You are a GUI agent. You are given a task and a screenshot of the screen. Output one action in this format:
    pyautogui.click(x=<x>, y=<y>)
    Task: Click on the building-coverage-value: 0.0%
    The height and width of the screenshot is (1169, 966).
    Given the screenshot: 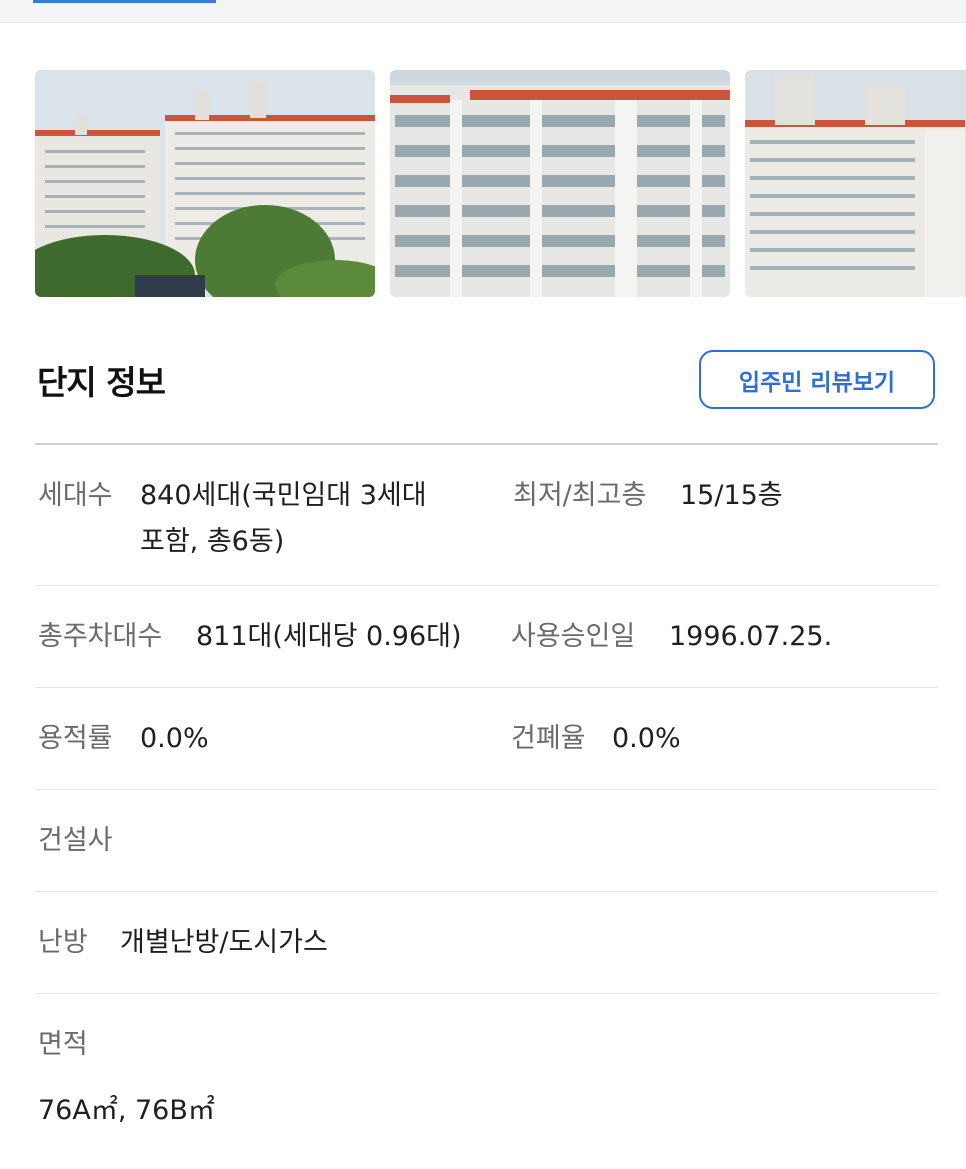 What is the action you would take?
    pyautogui.click(x=646, y=738)
    